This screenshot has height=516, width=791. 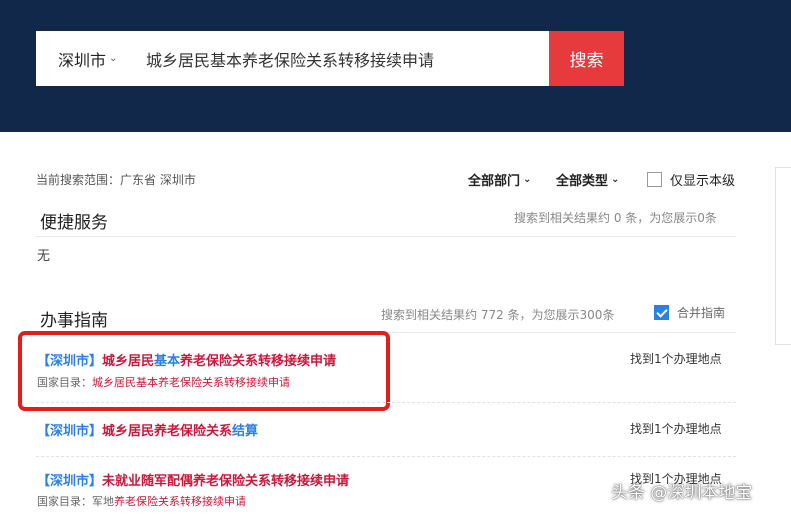 What do you see at coordinates (44, 256) in the screenshot?
I see `quick-services-empty: 无` at bounding box center [44, 256].